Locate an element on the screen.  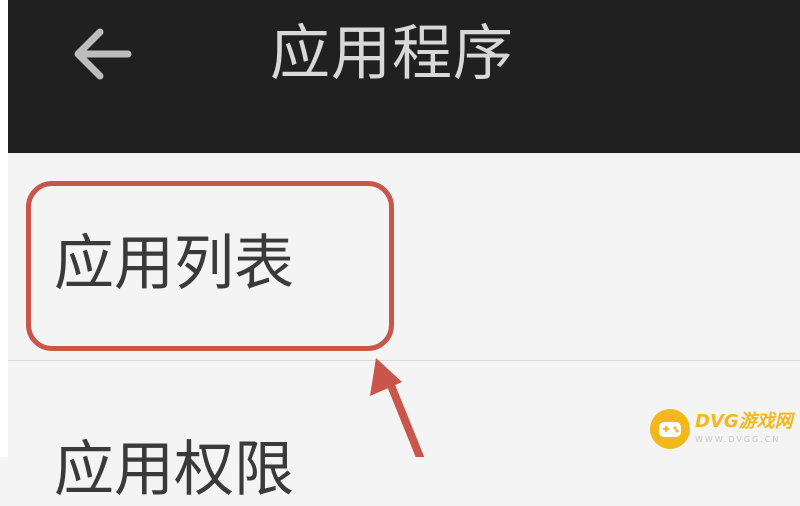
watermark: DVG游戏网 WWW.DVGG.CN is located at coordinates (720, 429).